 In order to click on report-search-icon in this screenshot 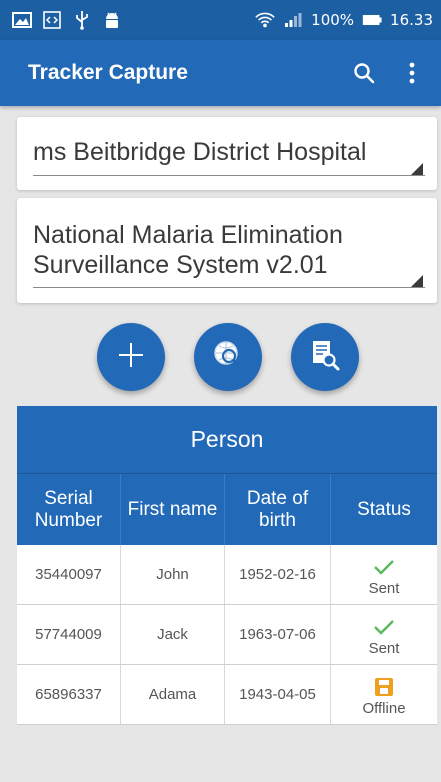, I will do `click(325, 357)`.